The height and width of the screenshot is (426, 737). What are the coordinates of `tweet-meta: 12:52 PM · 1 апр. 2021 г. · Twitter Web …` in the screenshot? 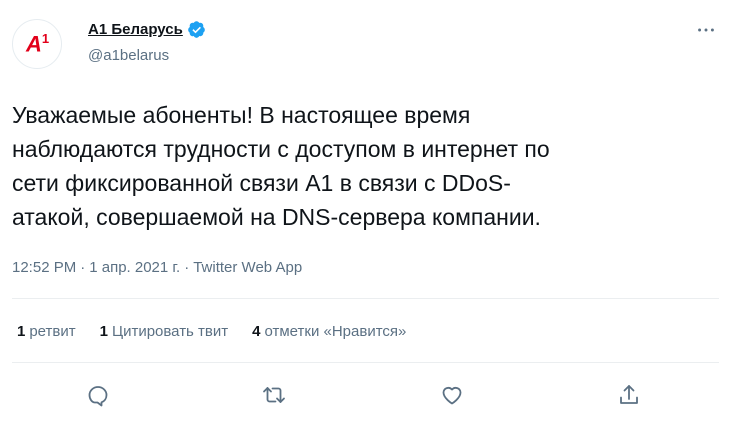 It's located at (157, 267).